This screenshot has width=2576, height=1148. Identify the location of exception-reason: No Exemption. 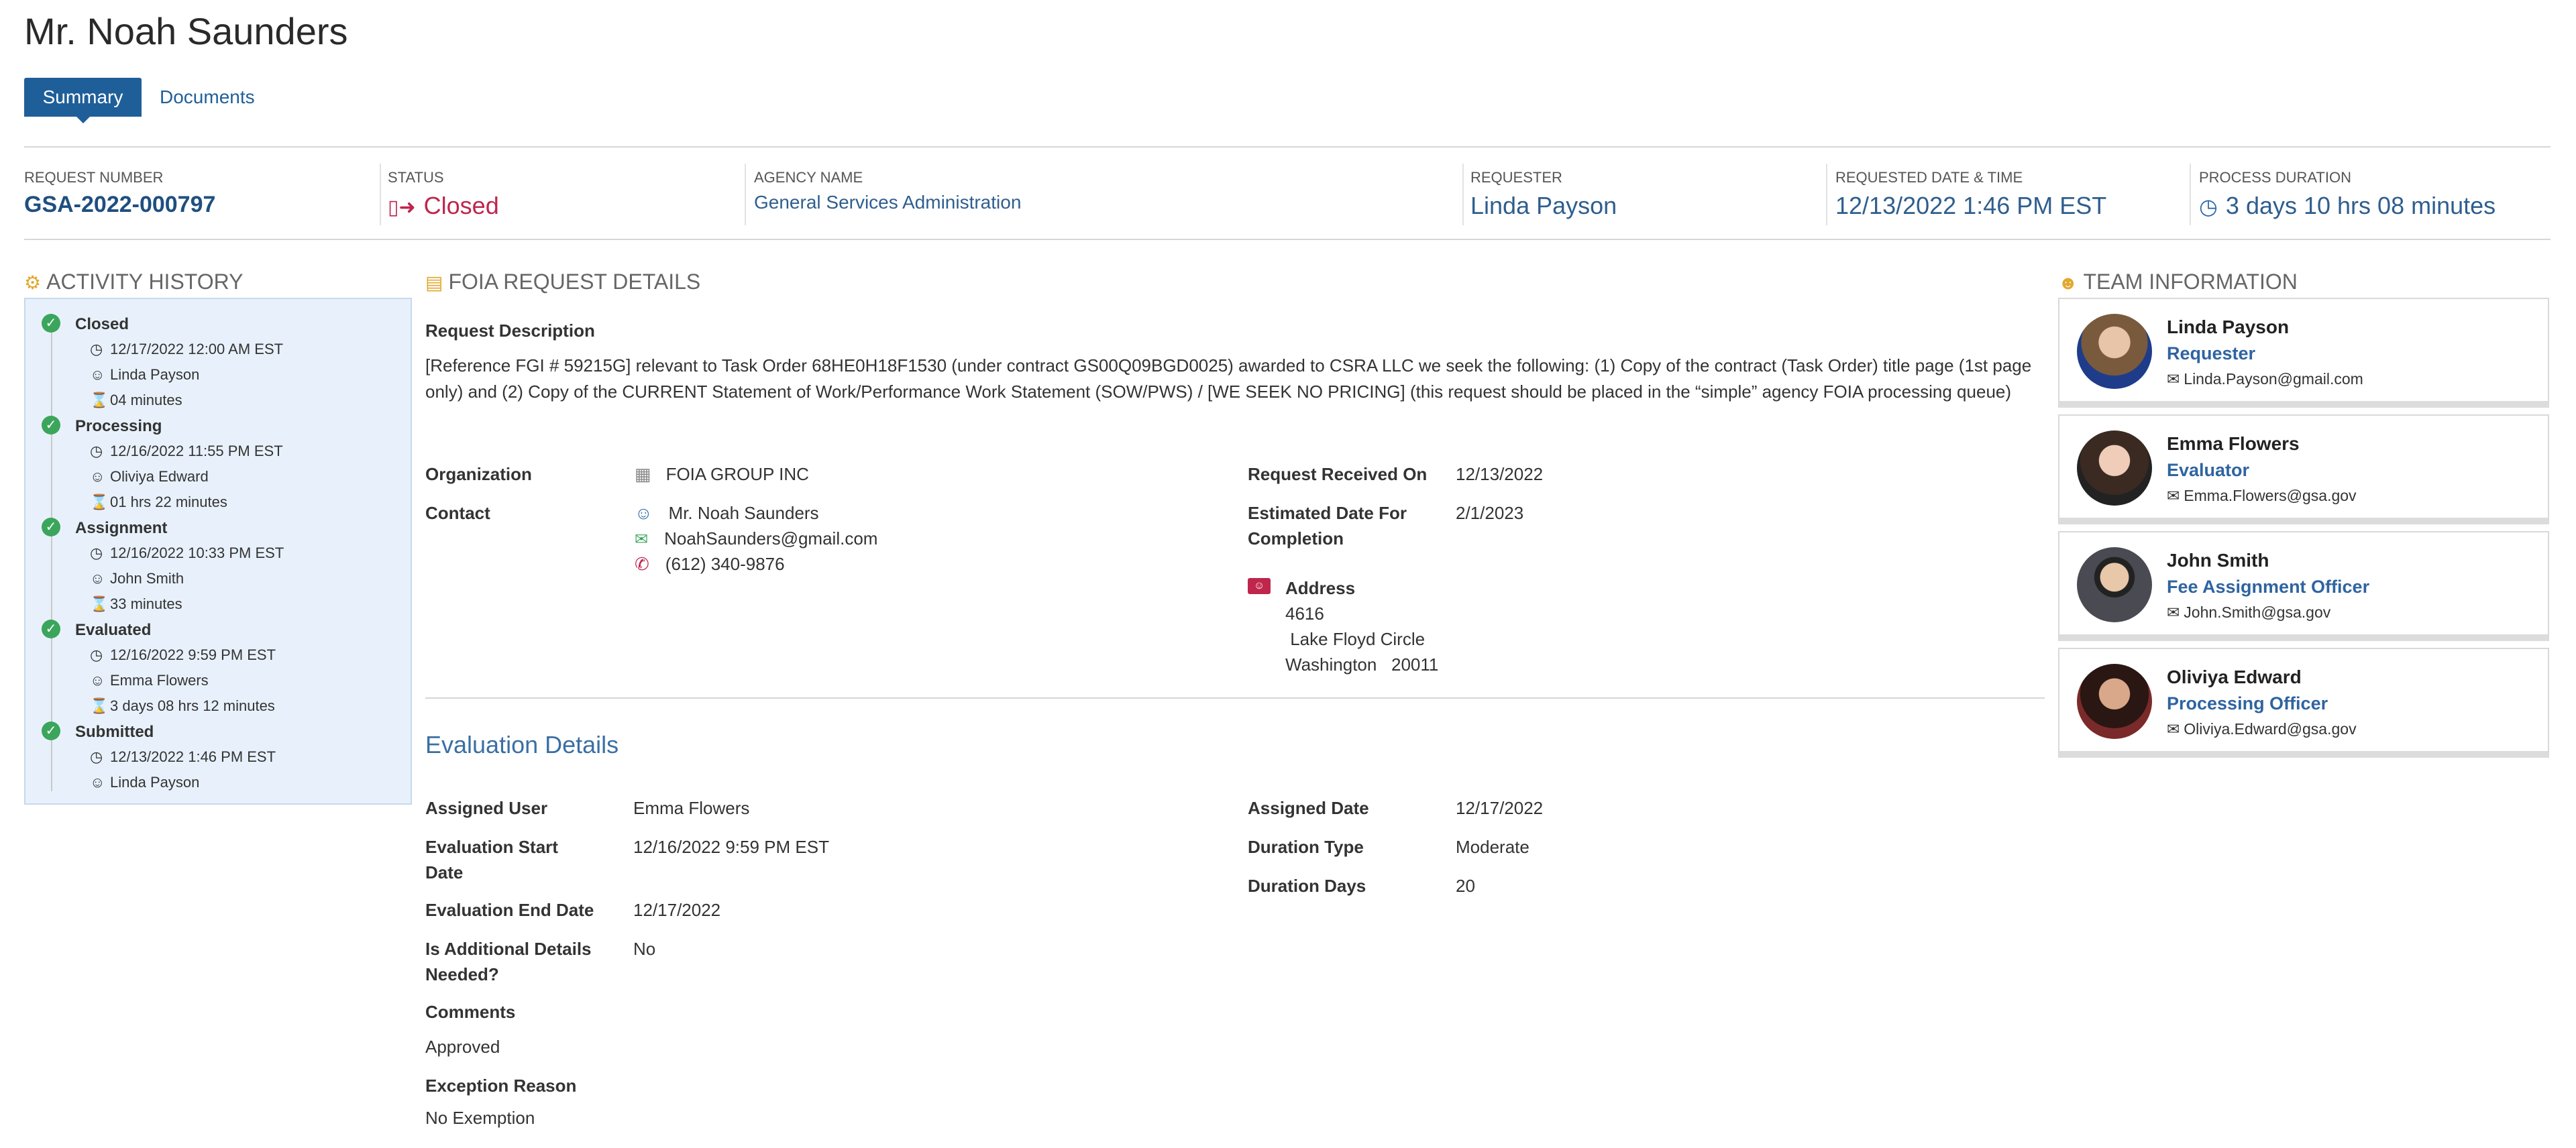
(480, 1118).